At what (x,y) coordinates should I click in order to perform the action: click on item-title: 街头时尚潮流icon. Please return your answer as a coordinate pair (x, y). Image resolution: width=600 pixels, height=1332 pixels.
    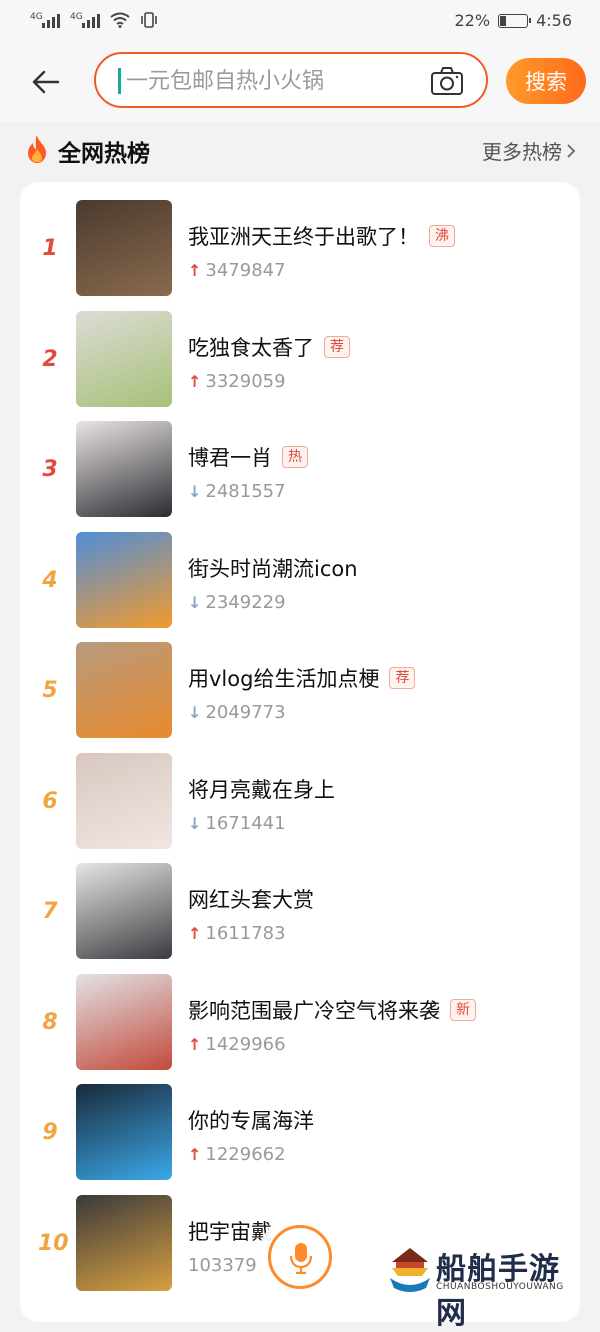
    Looking at the image, I should click on (273, 568).